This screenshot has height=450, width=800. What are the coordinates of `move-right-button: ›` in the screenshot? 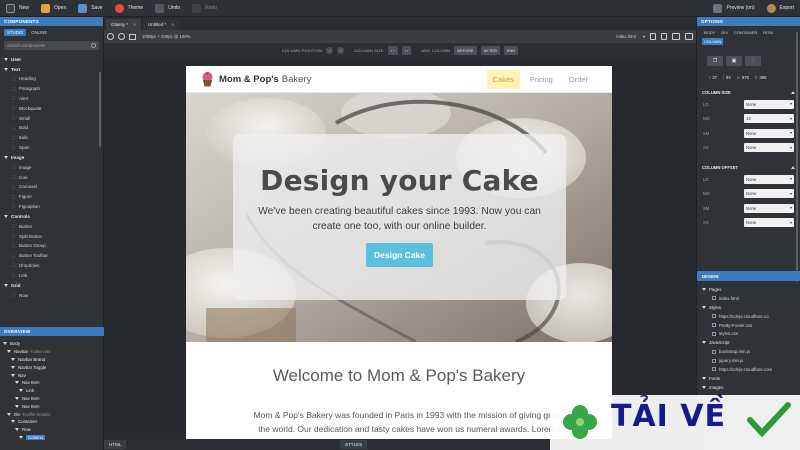 It's located at (341, 50).